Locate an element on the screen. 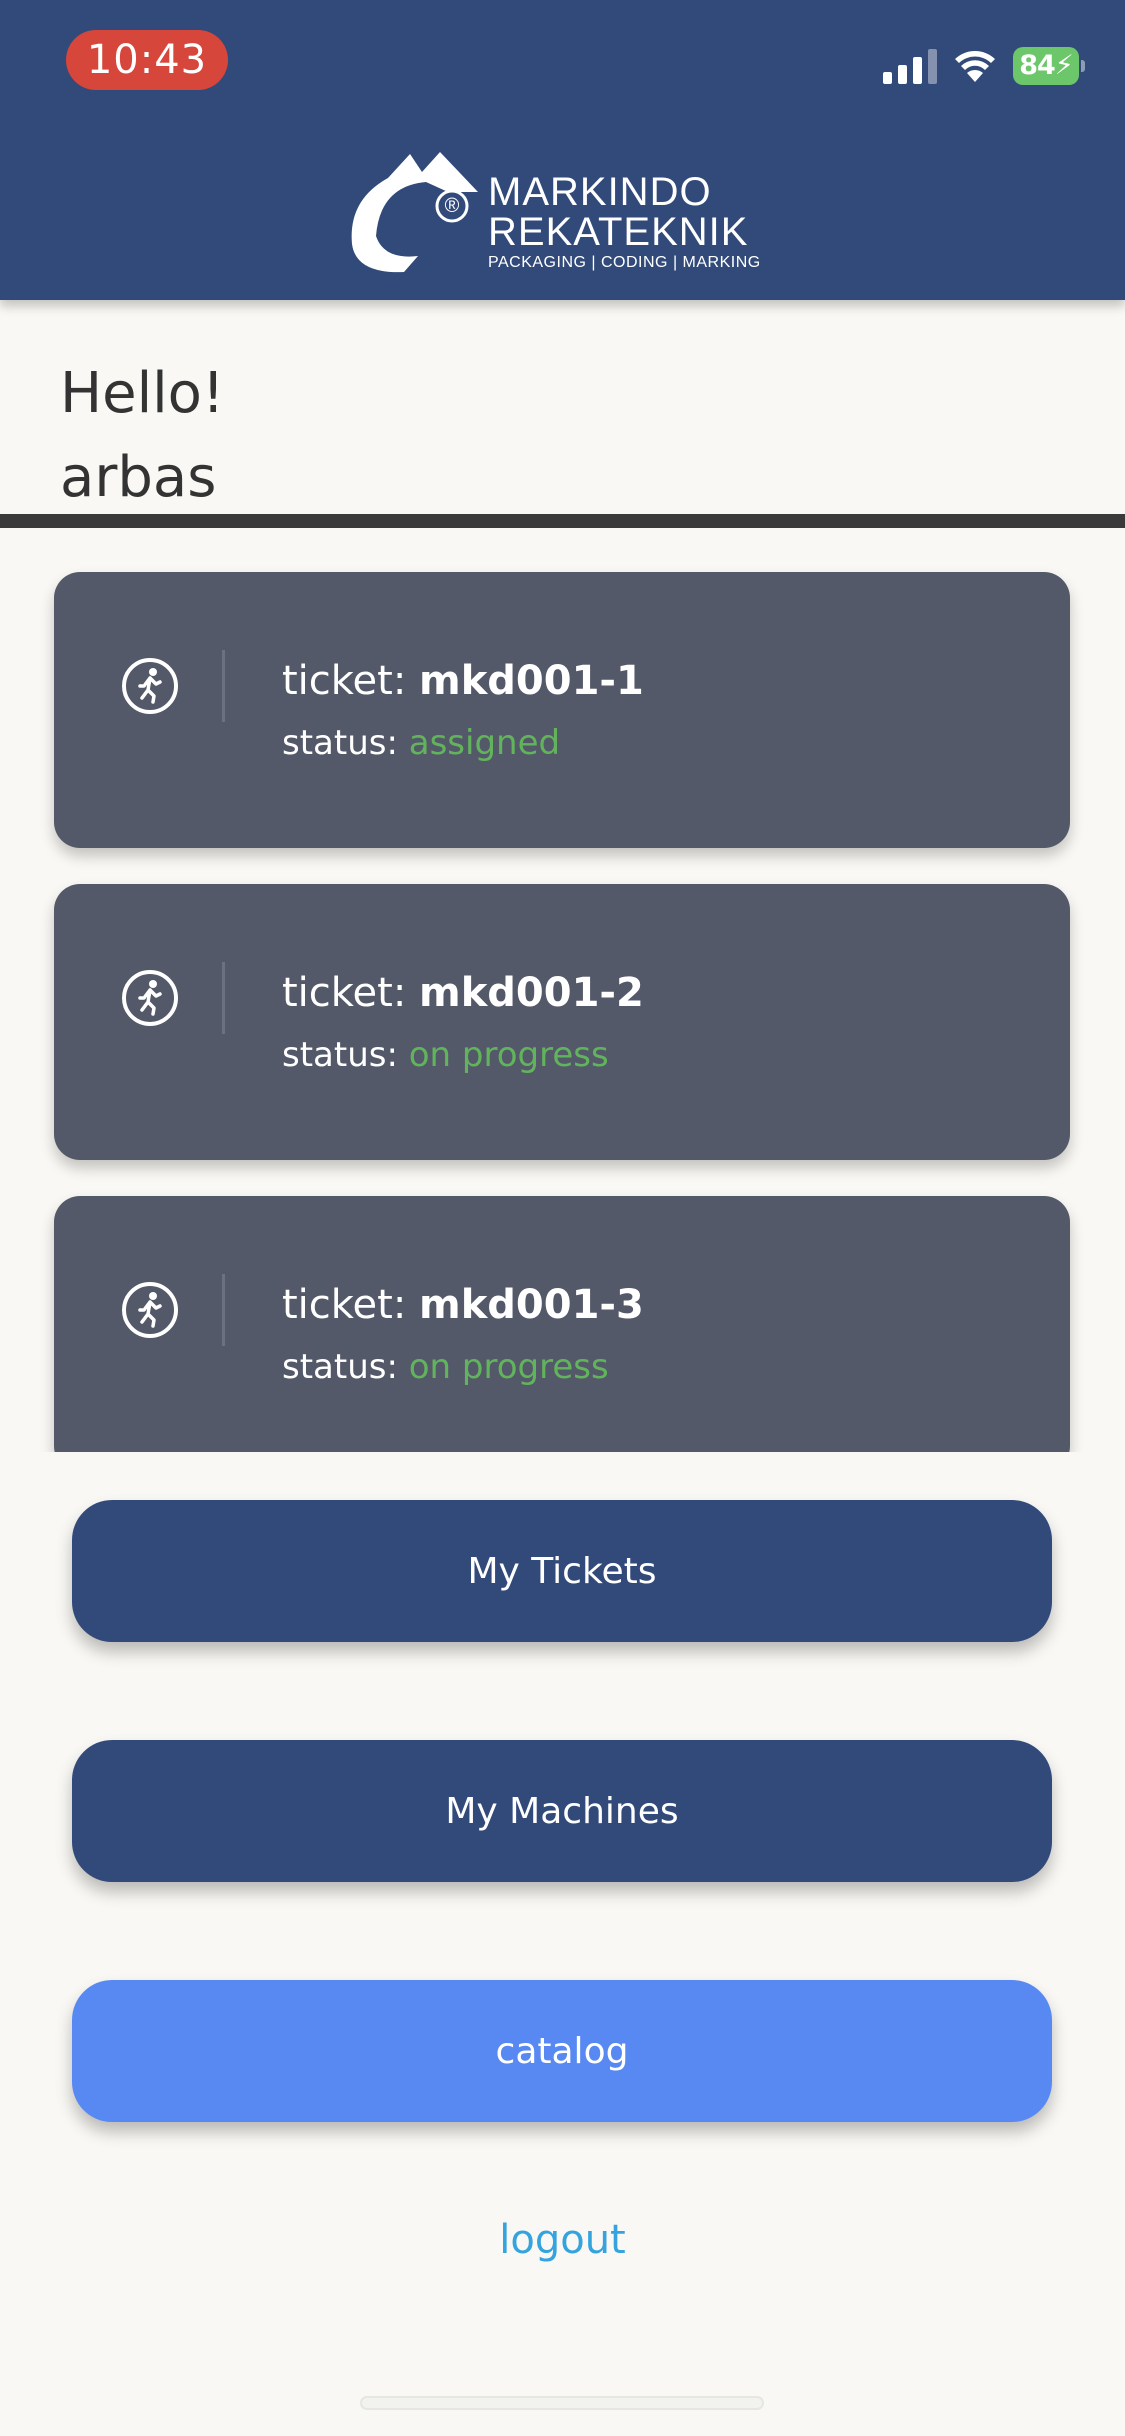  my-machines-button: My Machines is located at coordinates (562, 1811).